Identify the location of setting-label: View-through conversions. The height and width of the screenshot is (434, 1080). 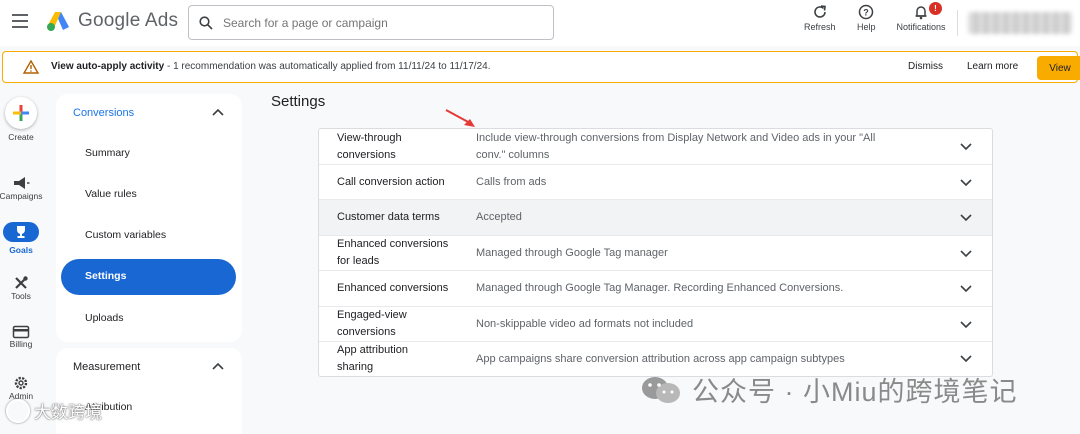
(369, 146).